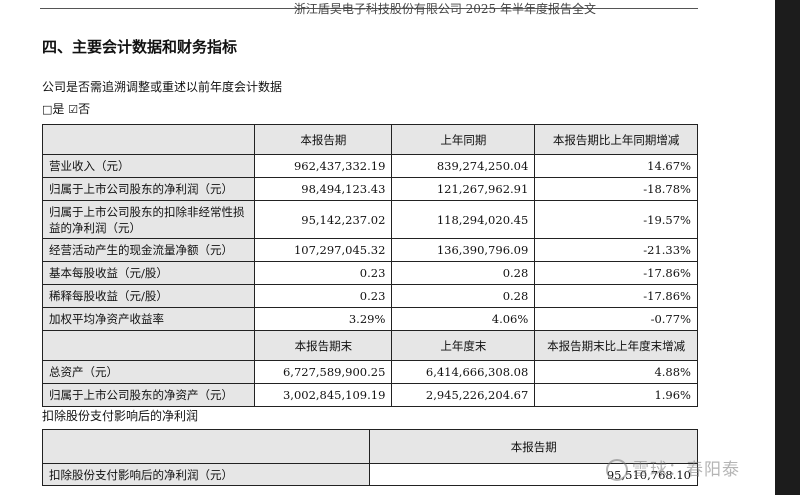 The width and height of the screenshot is (800, 495). What do you see at coordinates (206, 474) in the screenshot?
I see `row-label: 扣除股份支付影响后的净利润（元）` at bounding box center [206, 474].